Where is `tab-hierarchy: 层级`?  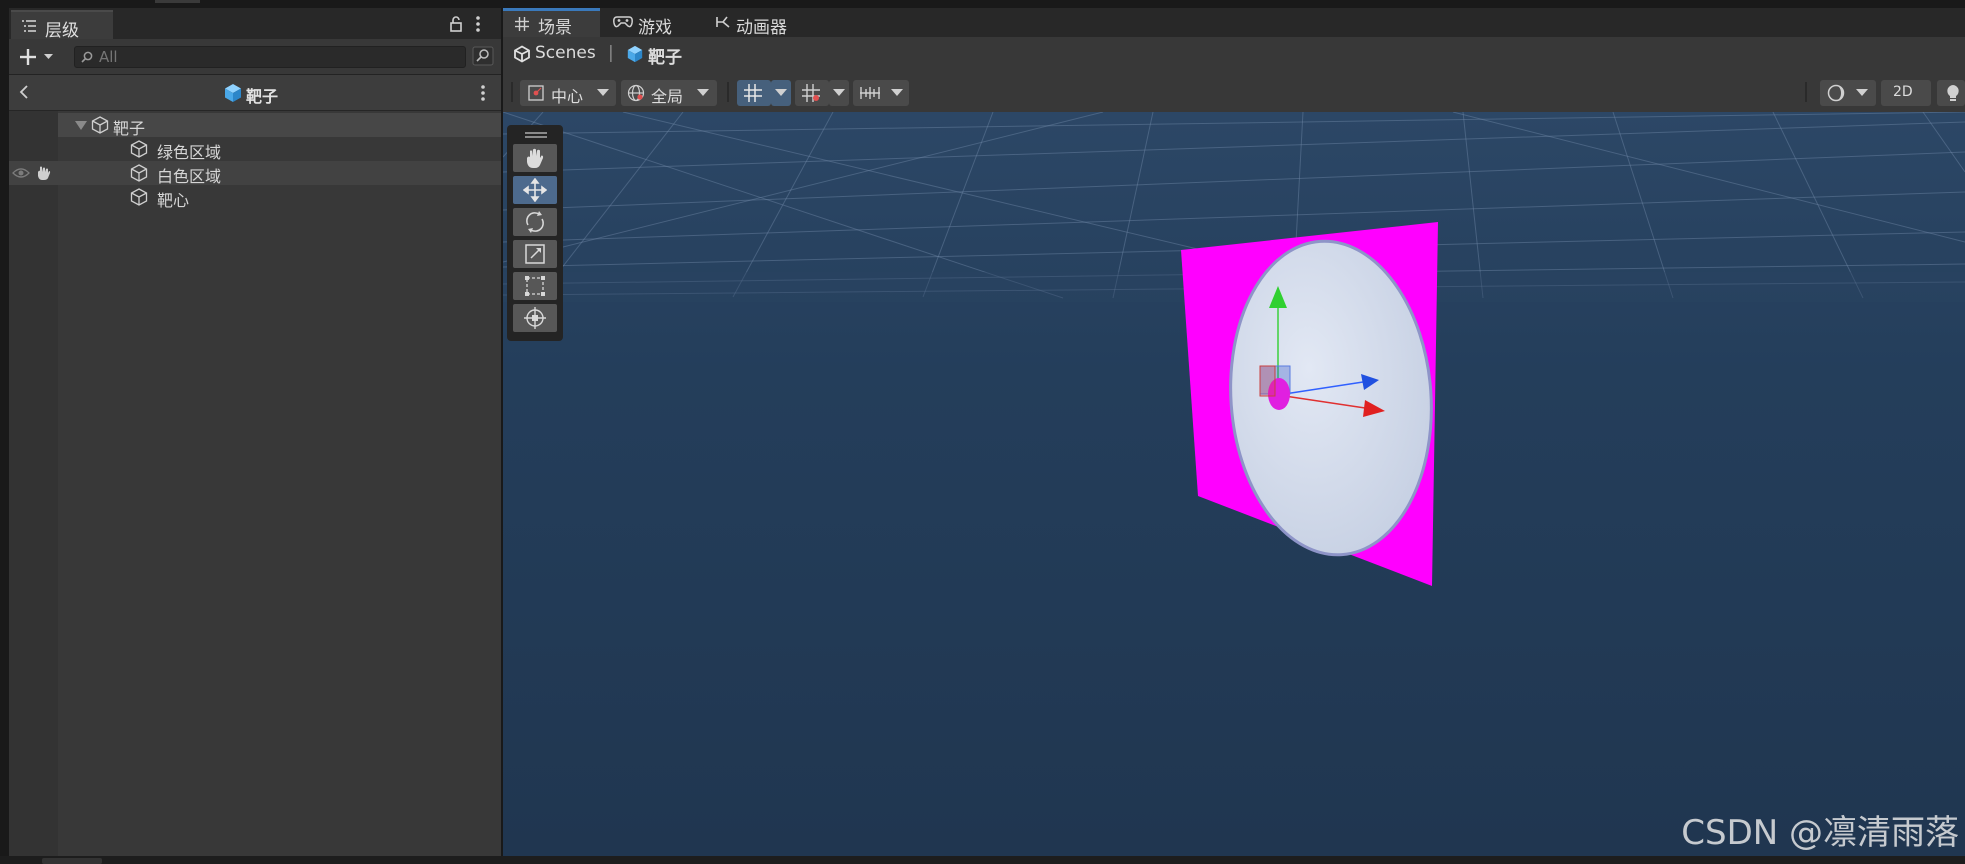
tab-hierarchy: 层级 is located at coordinates (62, 25).